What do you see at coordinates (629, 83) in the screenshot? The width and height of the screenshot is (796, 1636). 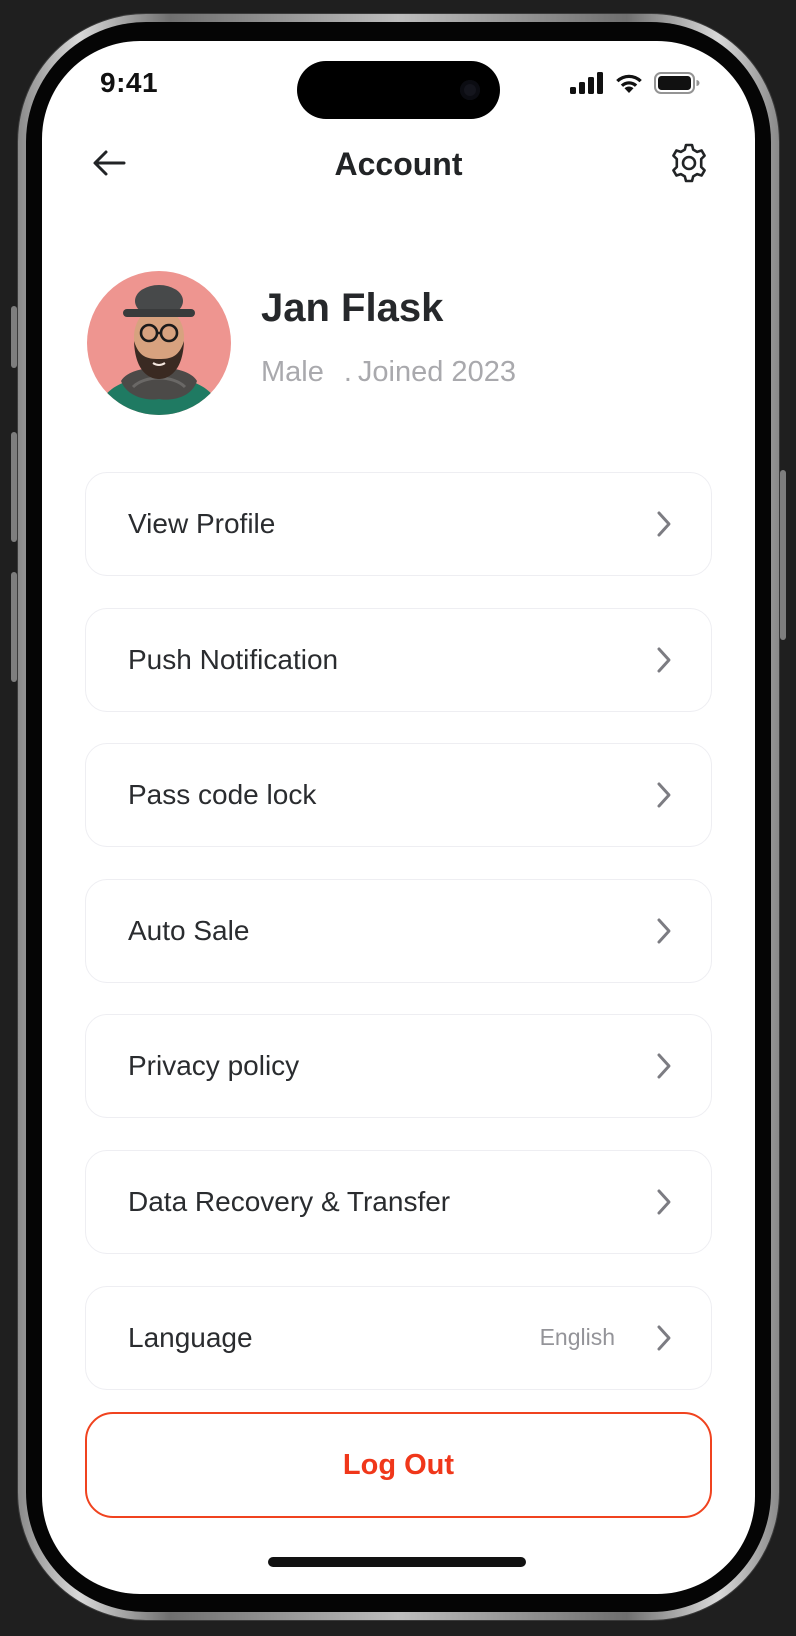 I see `wifi-icon` at bounding box center [629, 83].